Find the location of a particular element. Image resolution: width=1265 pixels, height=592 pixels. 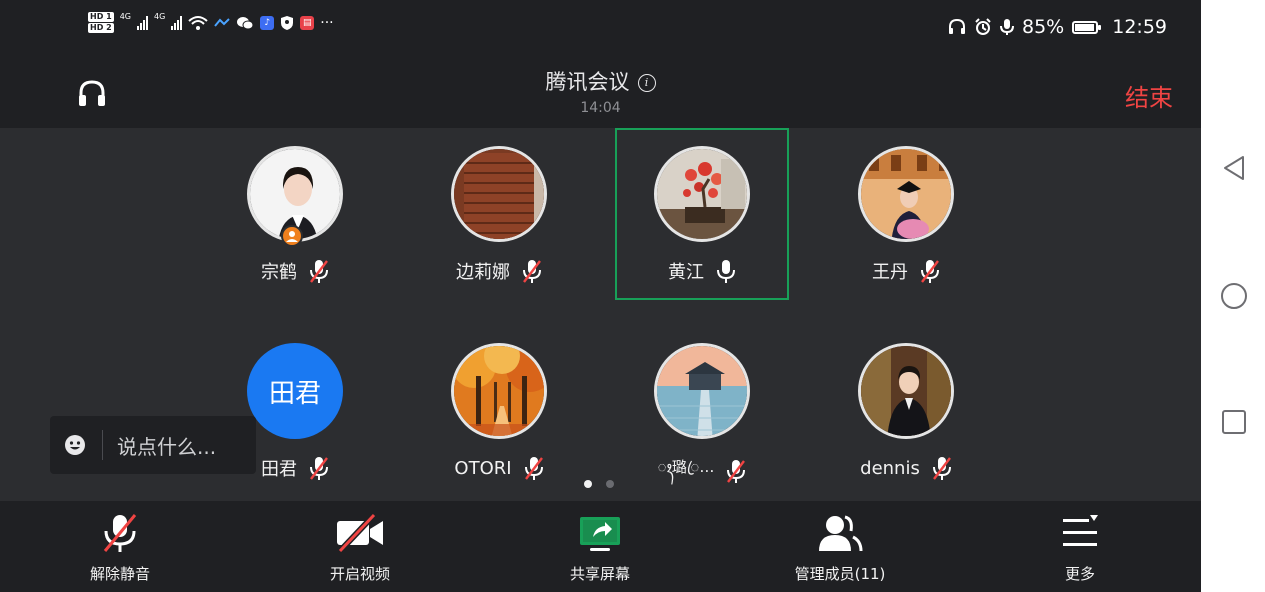

manage-members-button: 管理成员(11) is located at coordinates (840, 546).